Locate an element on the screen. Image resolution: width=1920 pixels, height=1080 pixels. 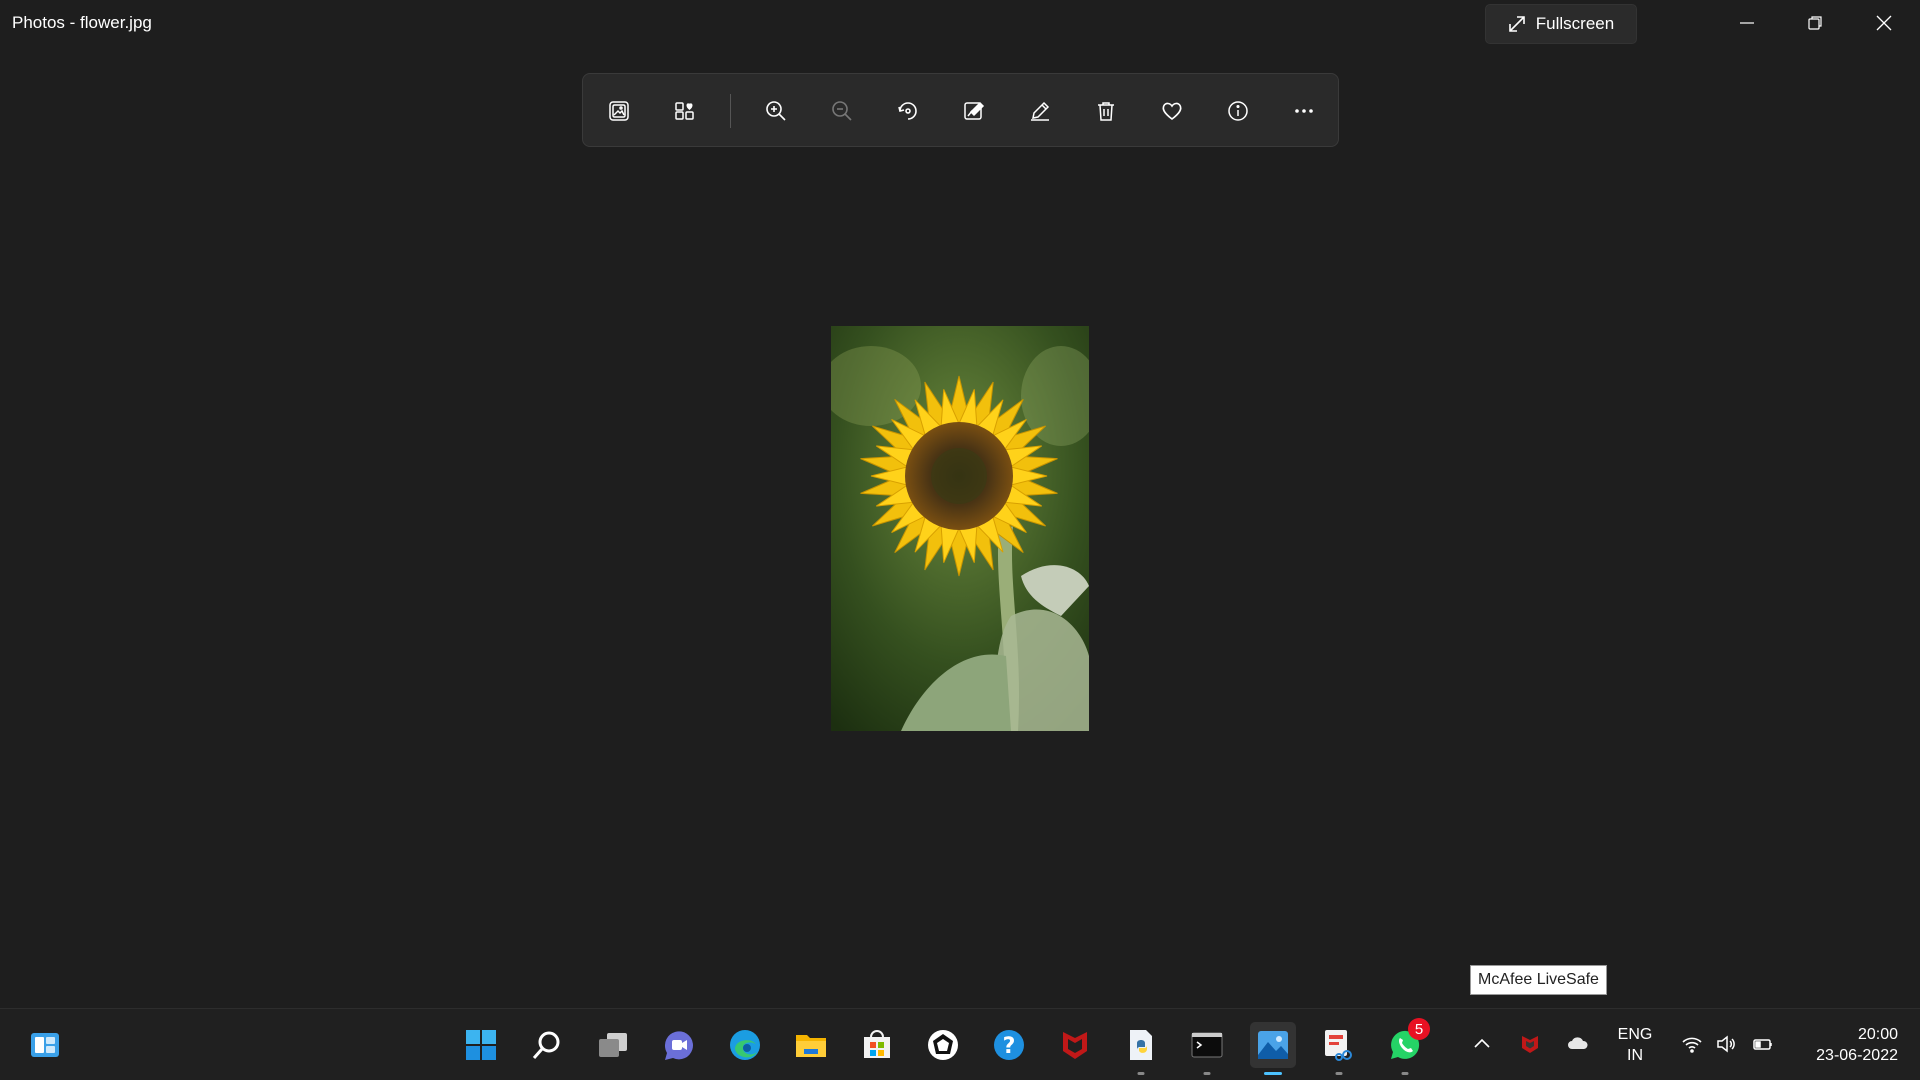
edge-icon is located at coordinates (745, 1045).